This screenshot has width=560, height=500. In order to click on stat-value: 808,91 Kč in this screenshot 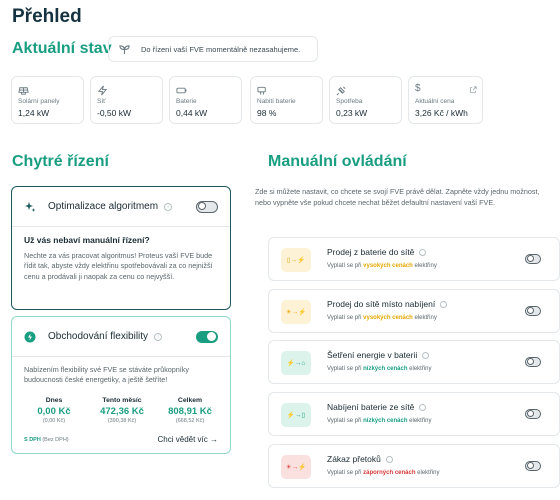, I will do `click(190, 411)`.